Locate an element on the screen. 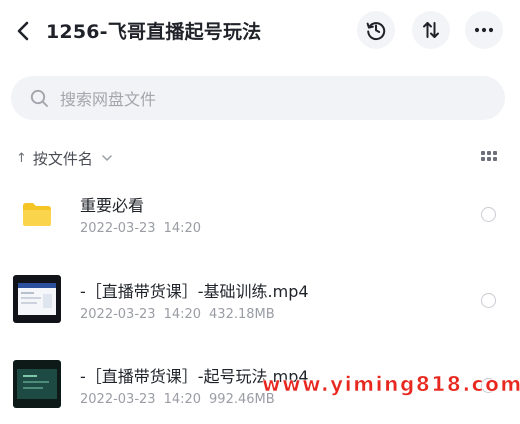 This screenshot has width=520, height=424. file-meta: 2022-03-23 14:20 432.18MB is located at coordinates (177, 314).